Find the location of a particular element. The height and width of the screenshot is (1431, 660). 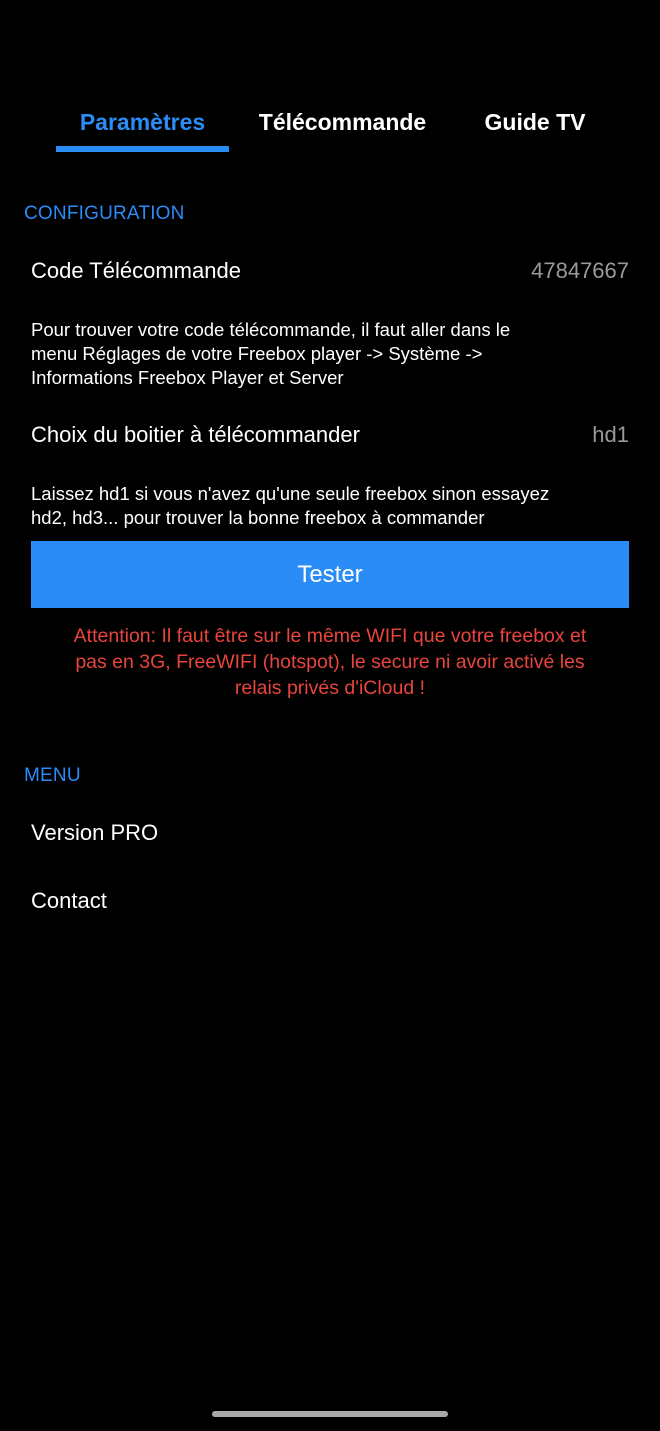

box-choice-value: hd1 is located at coordinates (610, 435).